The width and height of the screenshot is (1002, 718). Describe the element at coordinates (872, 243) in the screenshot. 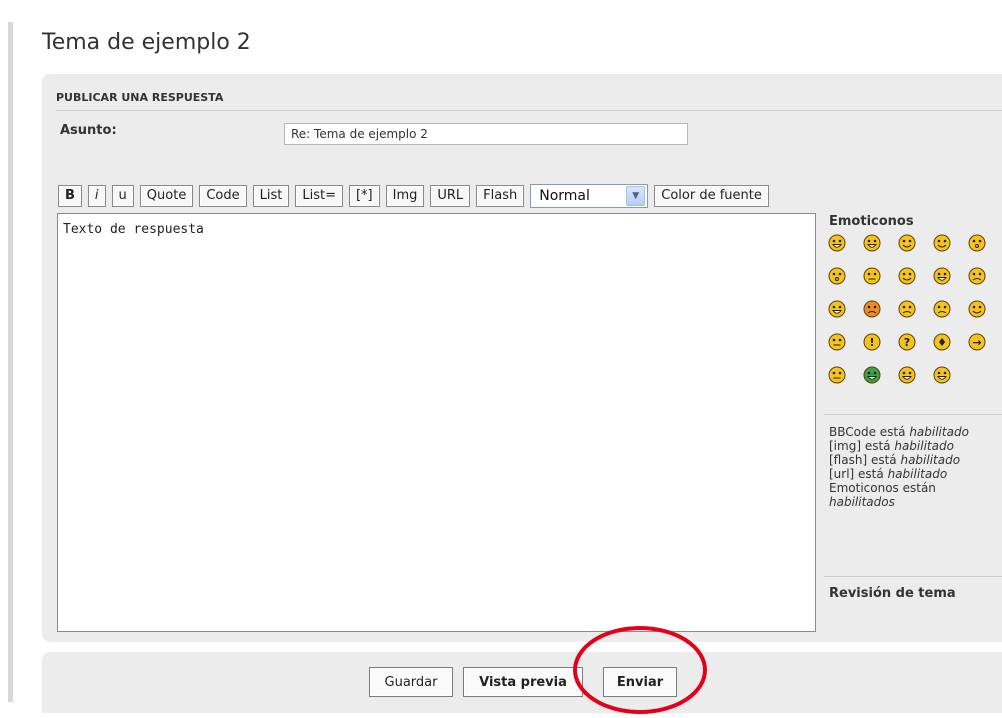

I see `smiley-happy-icon` at that location.